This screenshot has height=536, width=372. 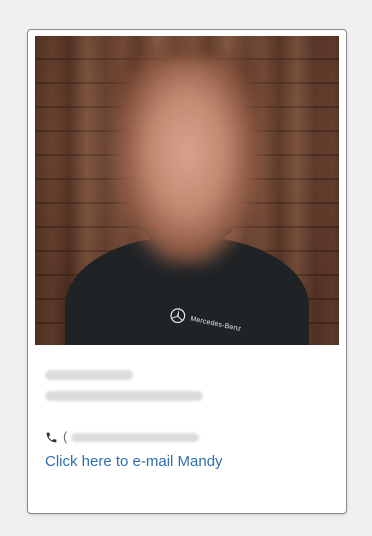 What do you see at coordinates (65, 436) in the screenshot?
I see `phone-prefix: (` at bounding box center [65, 436].